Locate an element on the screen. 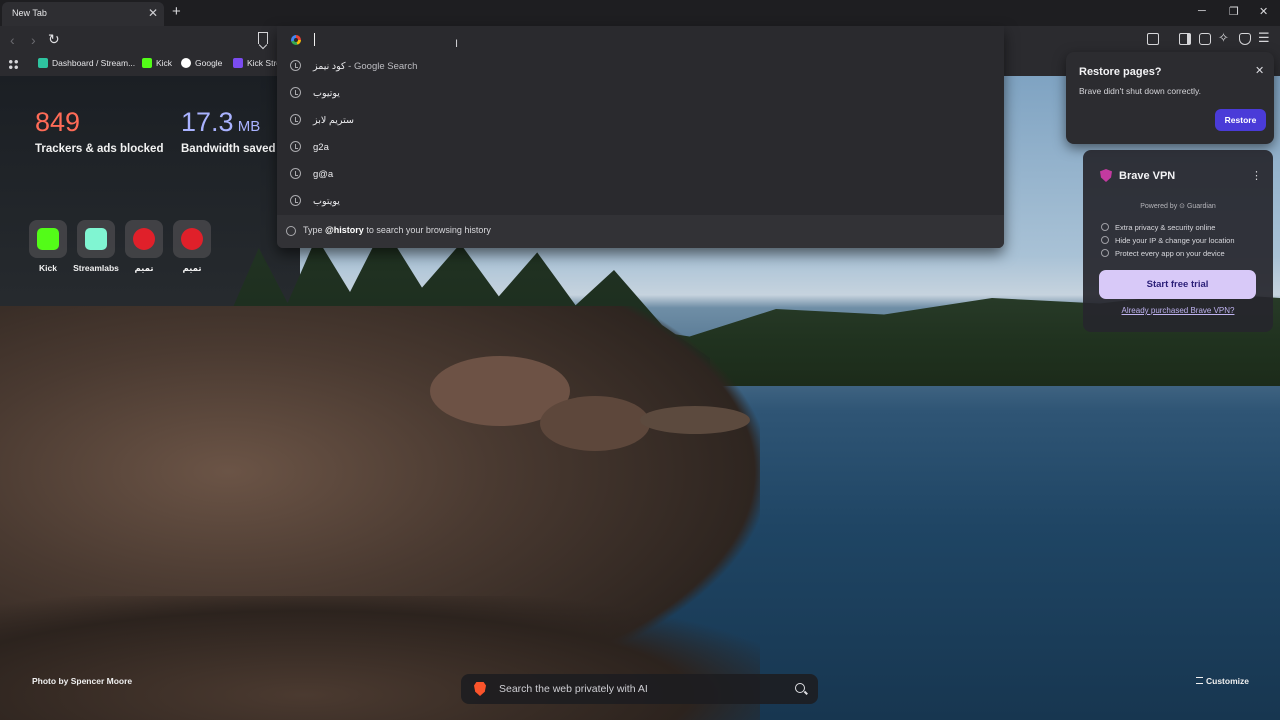 This screenshot has height=720, width=1280. start-free-trial-button: Start free trial is located at coordinates (1177, 284).